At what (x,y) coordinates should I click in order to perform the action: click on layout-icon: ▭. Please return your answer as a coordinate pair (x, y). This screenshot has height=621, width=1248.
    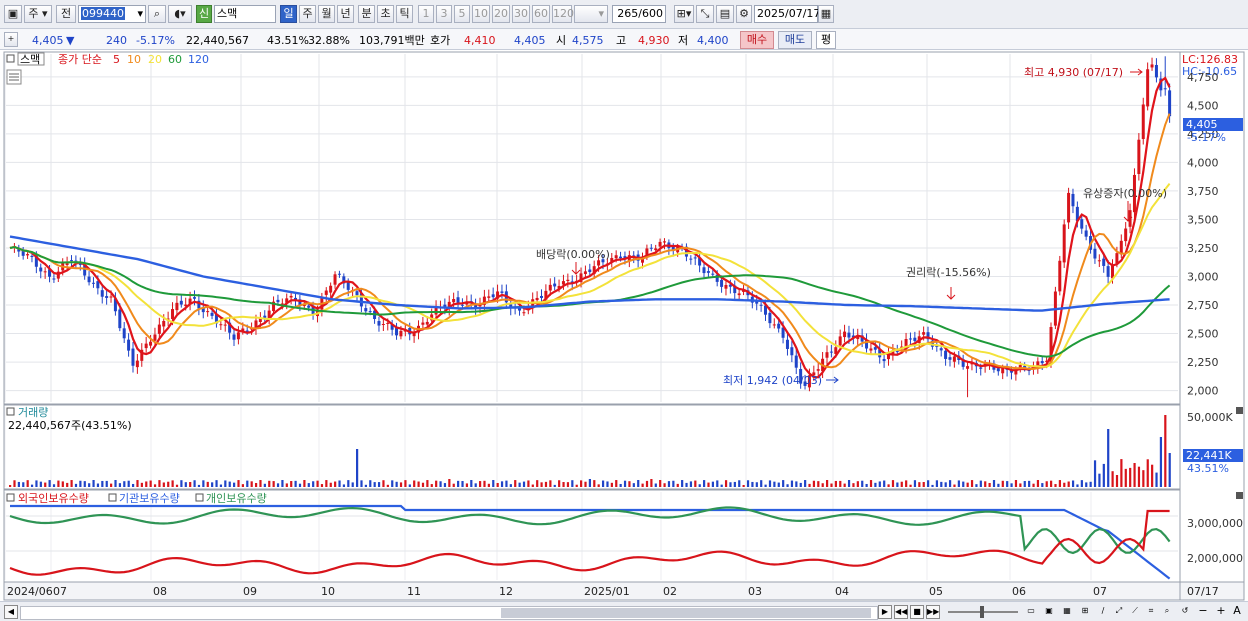
    Looking at the image, I should click on (1031, 612).